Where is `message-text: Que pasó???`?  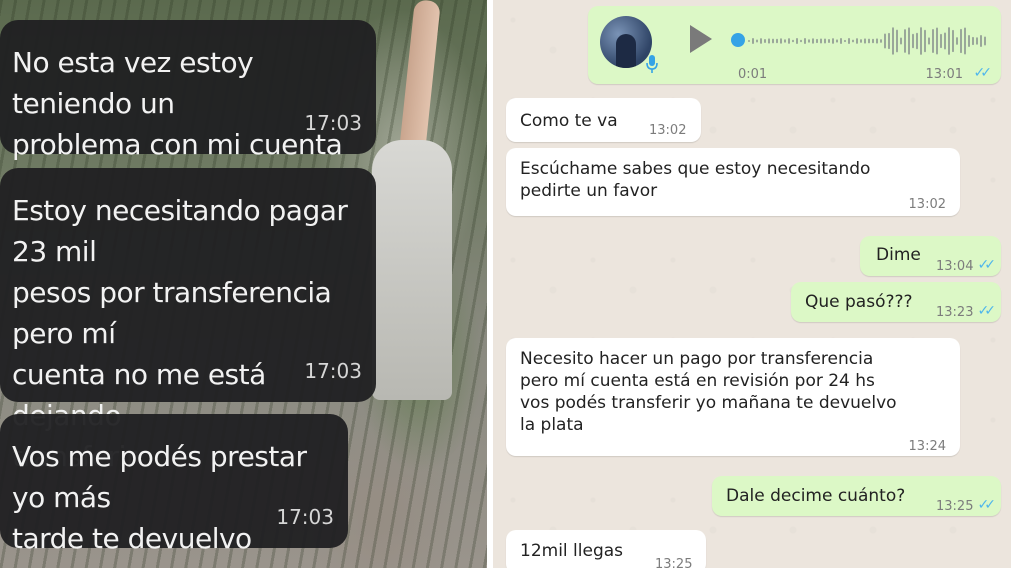 message-text: Que pasó??? is located at coordinates (859, 302).